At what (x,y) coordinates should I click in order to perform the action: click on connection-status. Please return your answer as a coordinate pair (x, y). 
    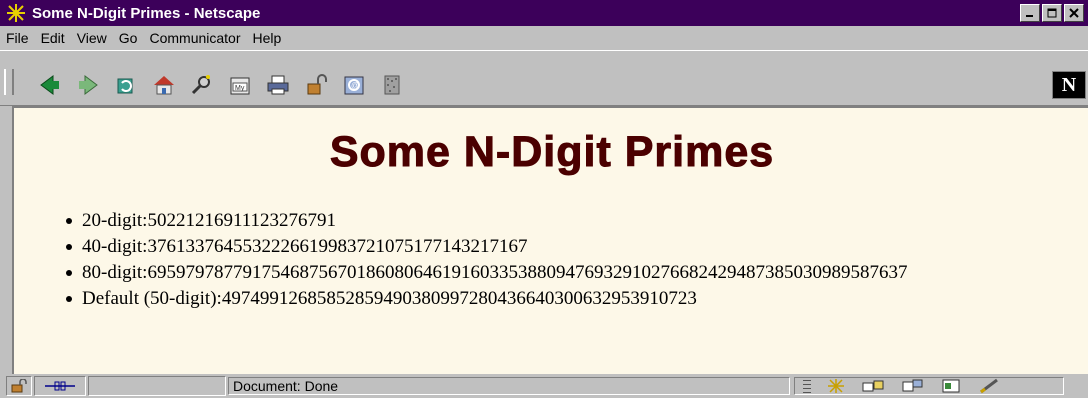
    Looking at the image, I should click on (60, 386).